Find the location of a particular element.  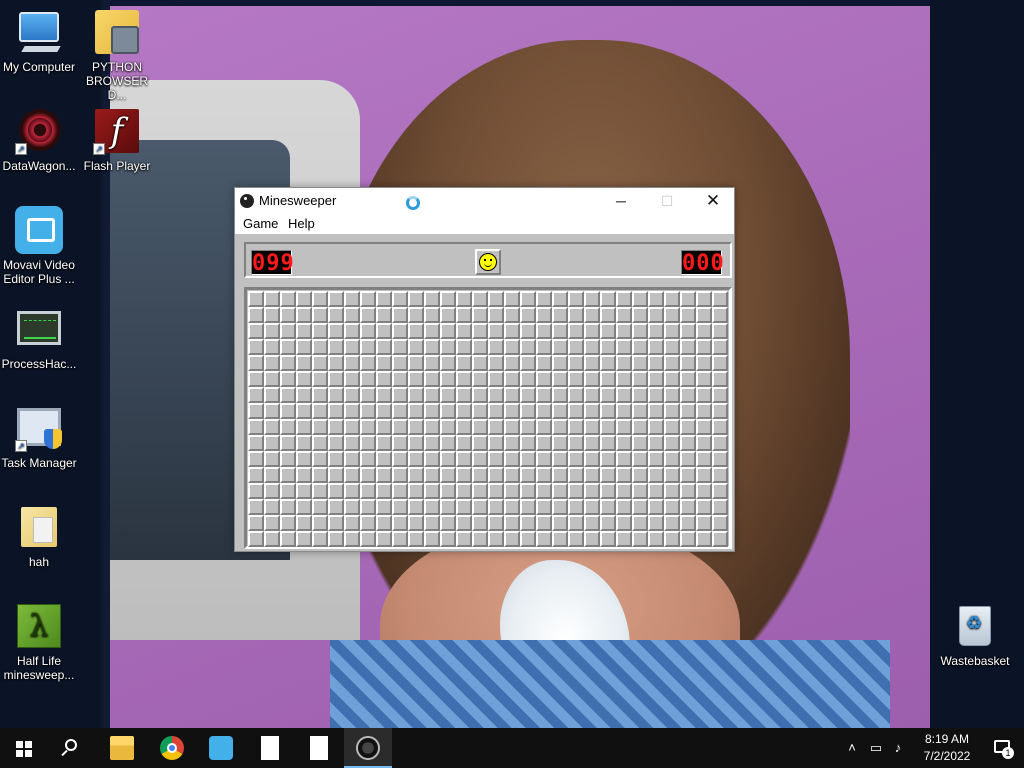

minimize-button: ─ is located at coordinates (621, 201).